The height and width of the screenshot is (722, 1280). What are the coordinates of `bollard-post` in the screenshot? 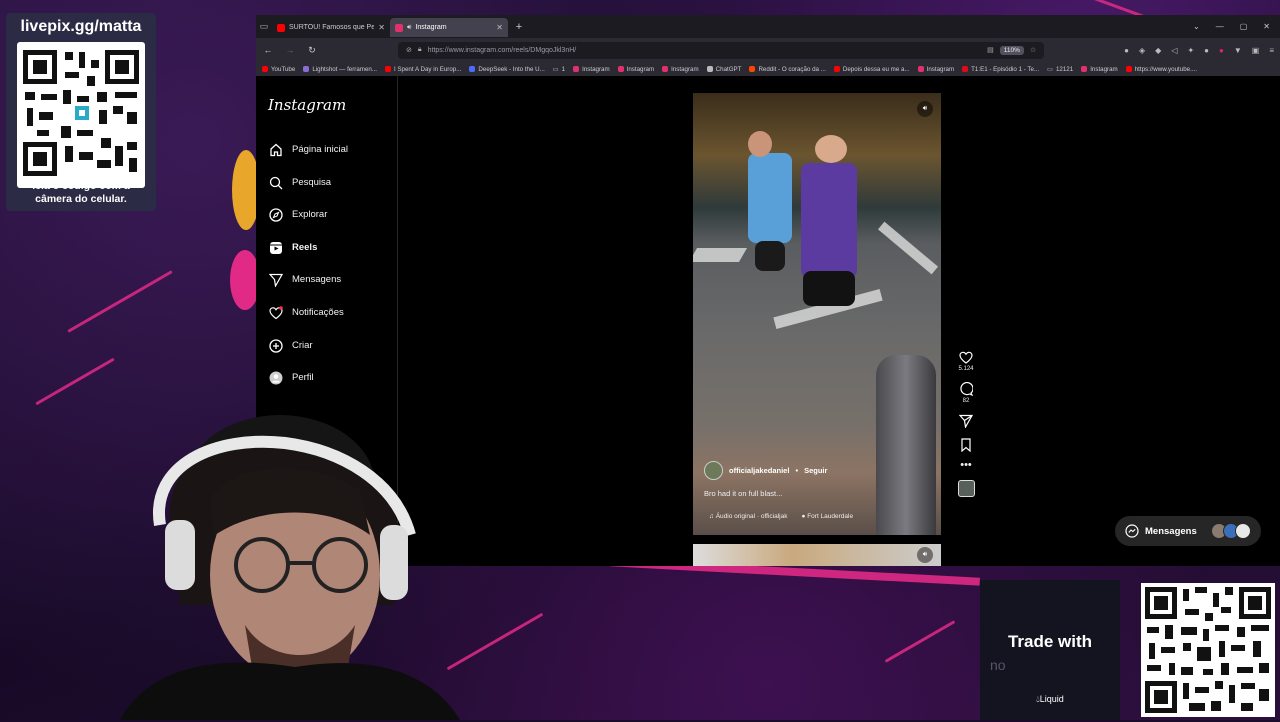 It's located at (906, 445).